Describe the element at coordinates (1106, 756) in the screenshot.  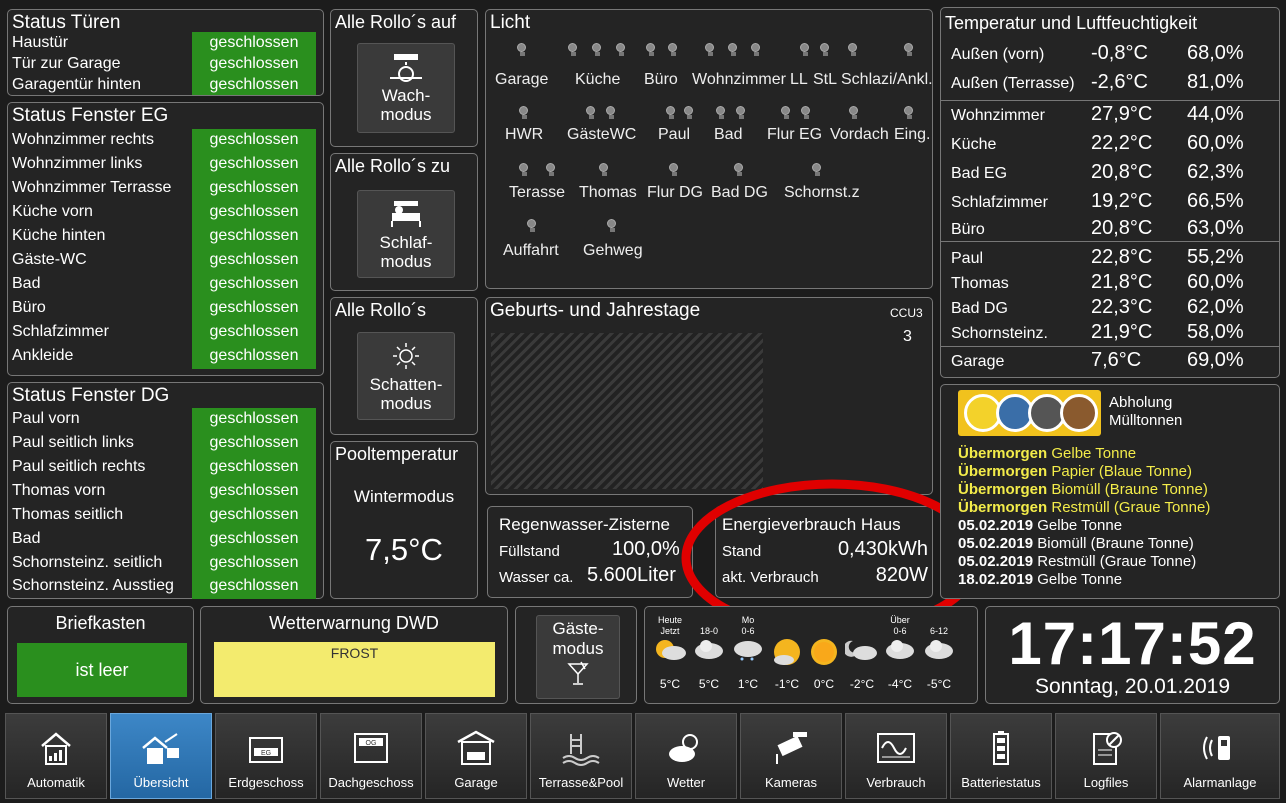
I see `nav-logfiles: Logfiles` at that location.